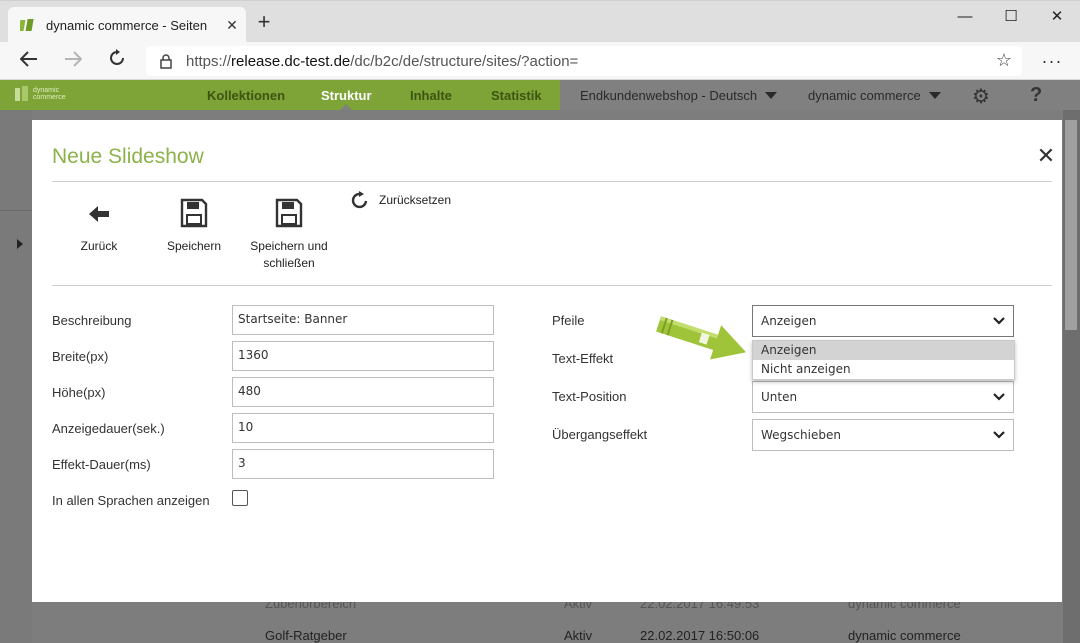 The image size is (1080, 643). What do you see at coordinates (701, 338) in the screenshot?
I see `tutorial-pointer-arrow-icon` at bounding box center [701, 338].